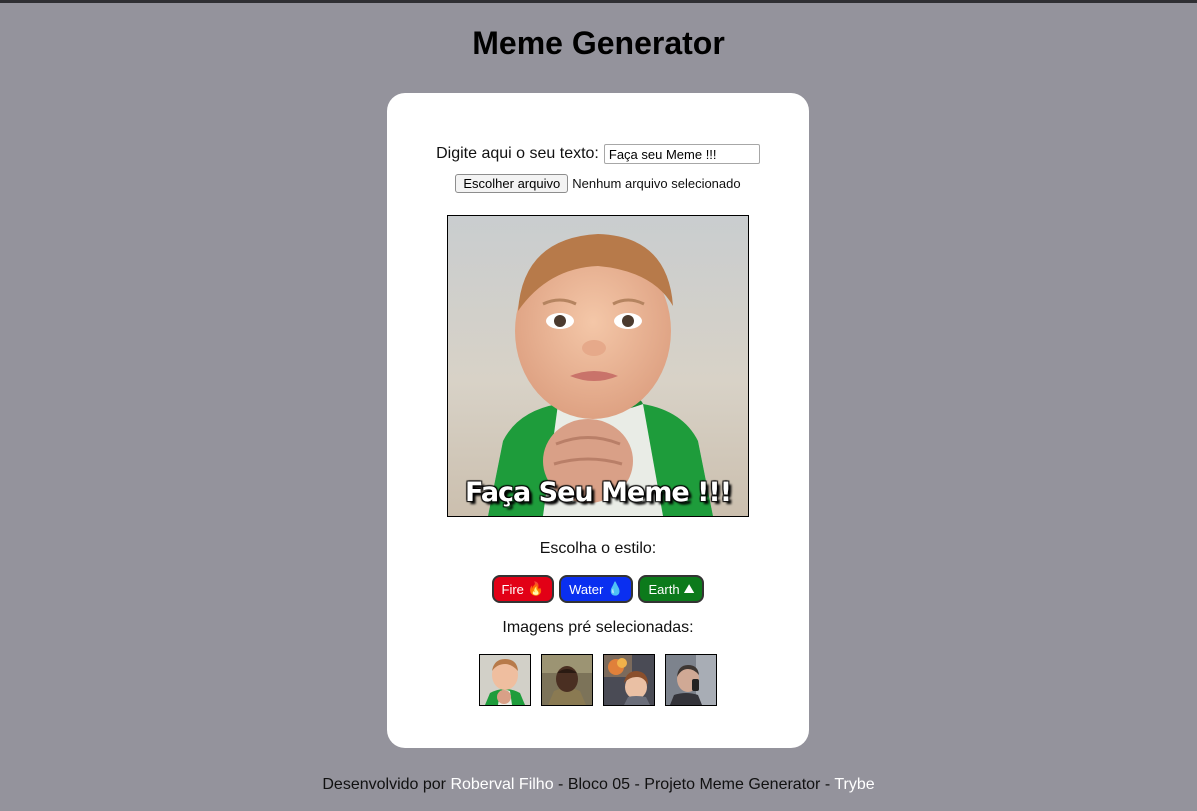 This screenshot has height=811, width=1197. I want to click on footer-prefix: Desenvolvido por, so click(386, 784).